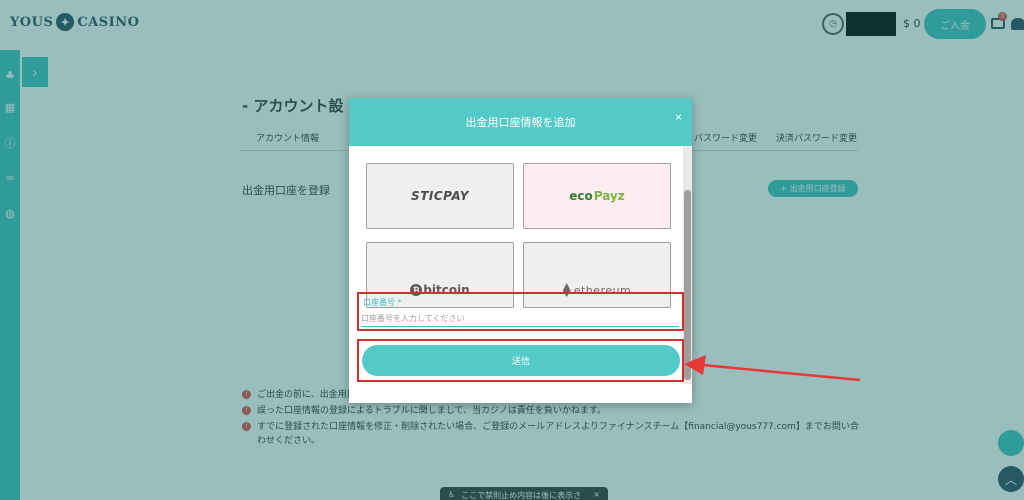 This screenshot has height=500, width=1024. What do you see at coordinates (382, 302) in the screenshot?
I see `account-number-label: 口座番号 *` at bounding box center [382, 302].